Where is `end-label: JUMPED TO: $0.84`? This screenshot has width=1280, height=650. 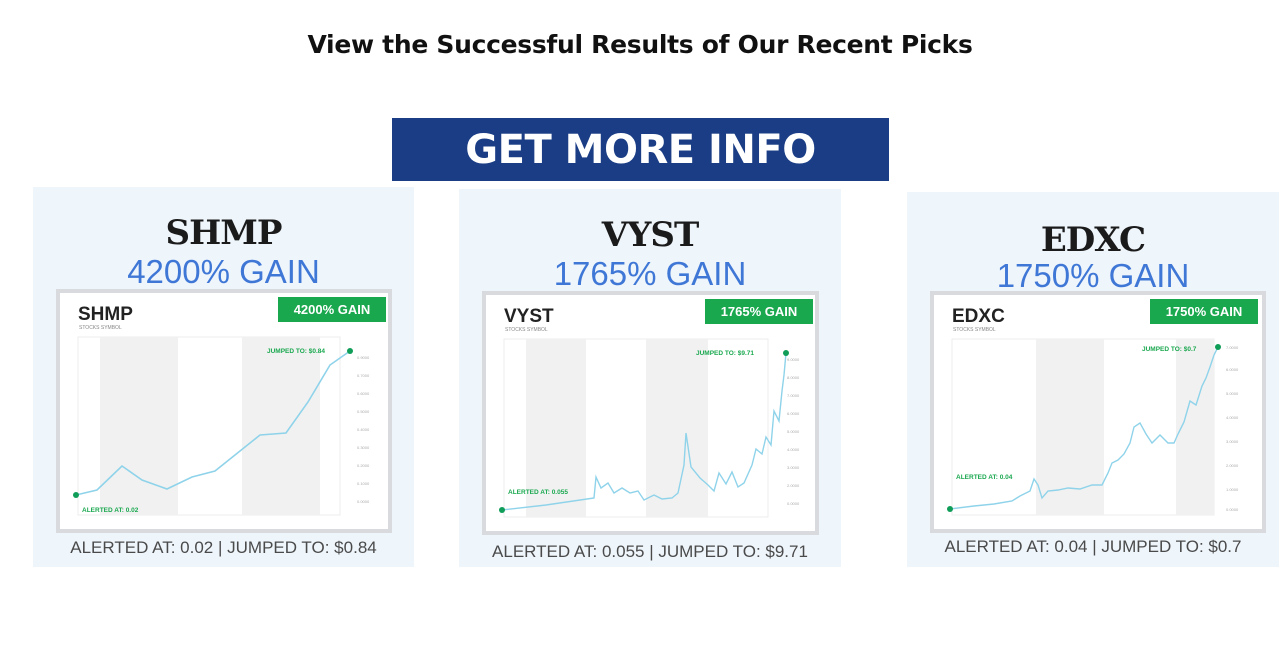
end-label: JUMPED TO: $0.84 is located at coordinates (296, 351).